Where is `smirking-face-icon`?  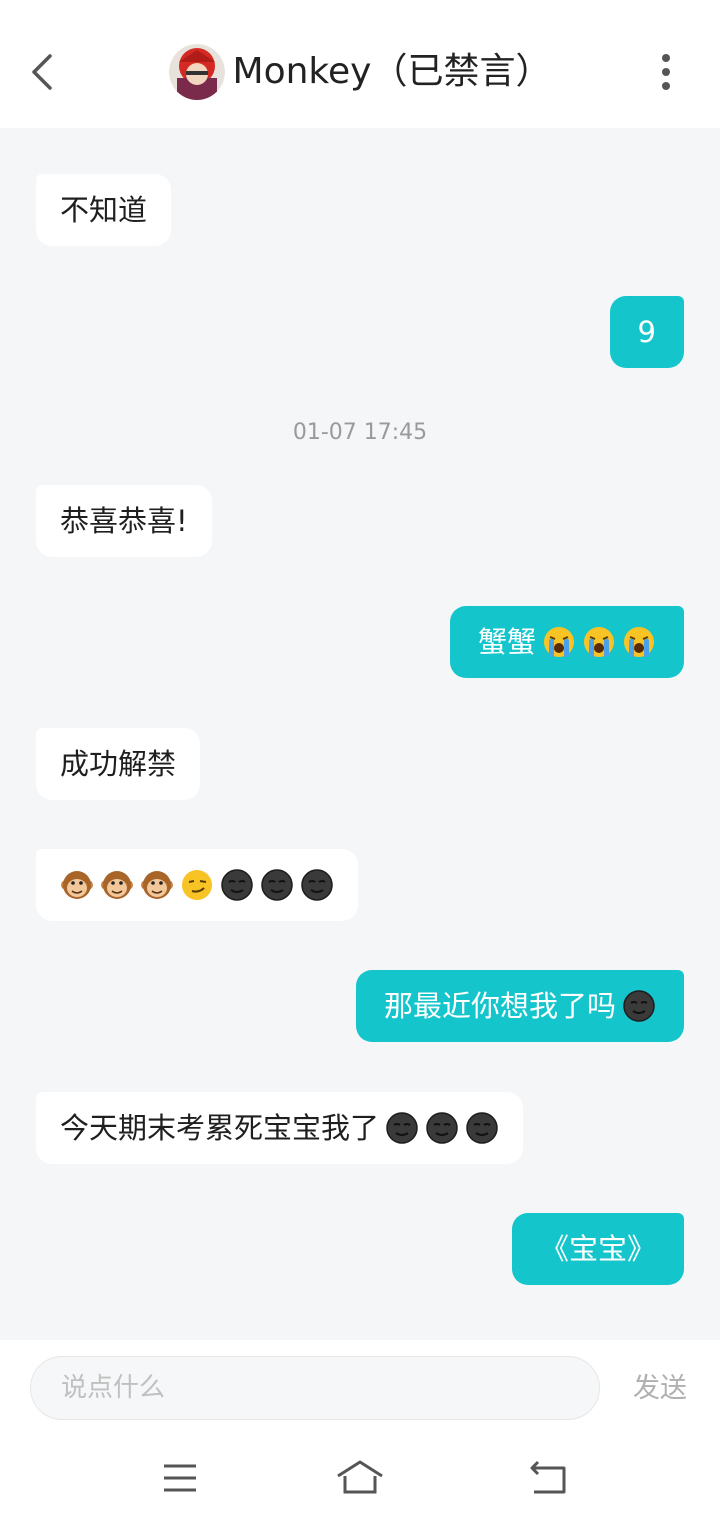
smirking-face-icon is located at coordinates (197, 885).